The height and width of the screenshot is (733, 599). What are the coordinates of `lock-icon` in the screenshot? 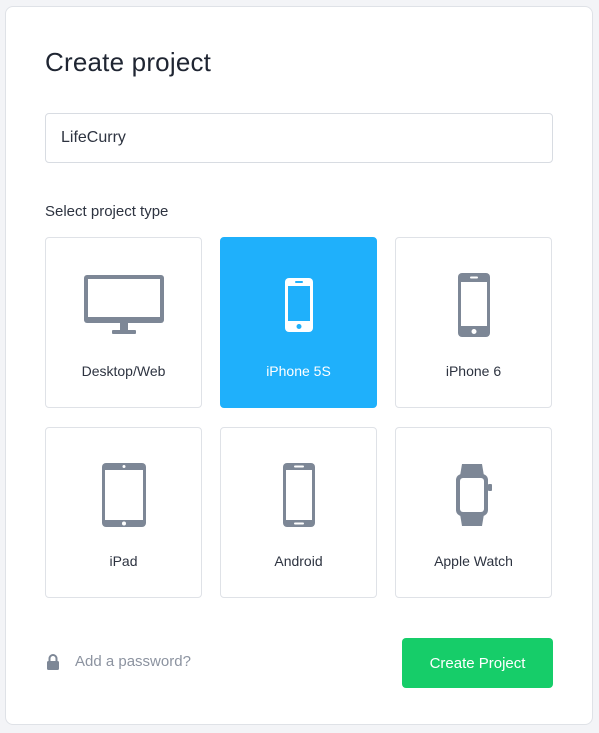 It's located at (53, 662).